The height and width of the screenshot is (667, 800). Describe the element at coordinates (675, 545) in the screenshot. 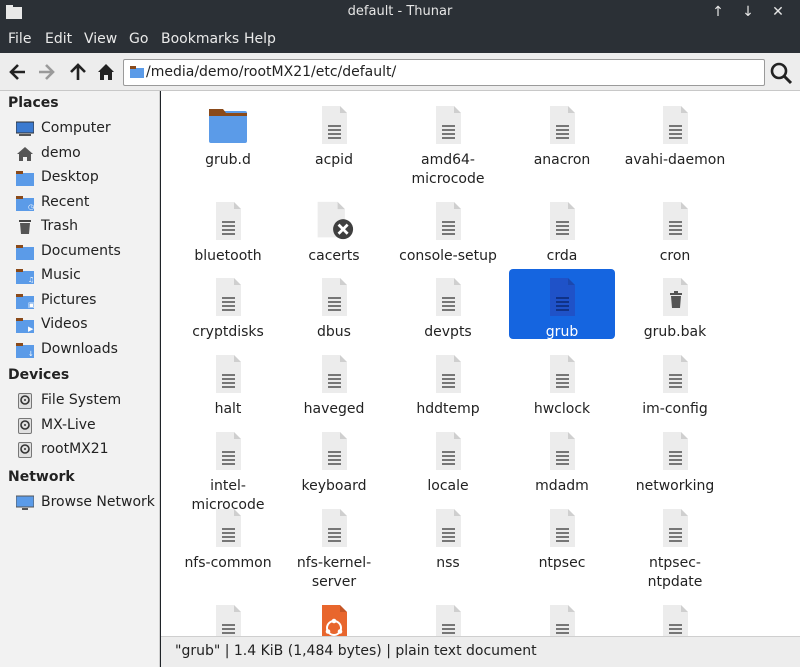

I see `file-item: ntpsec-ntpdate` at that location.